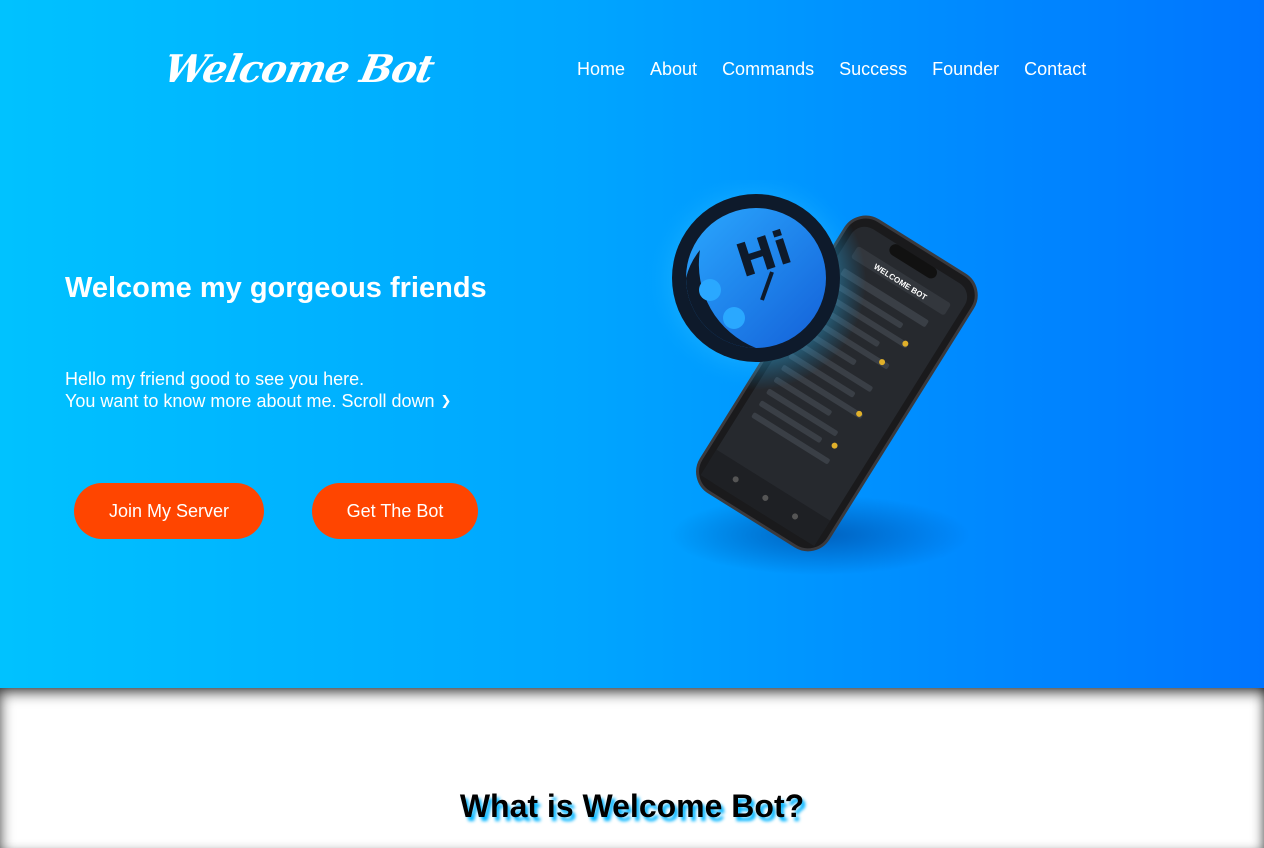  What do you see at coordinates (812, 377) in the screenshot?
I see `phone-illustration: WELCOME BOT Hi` at bounding box center [812, 377].